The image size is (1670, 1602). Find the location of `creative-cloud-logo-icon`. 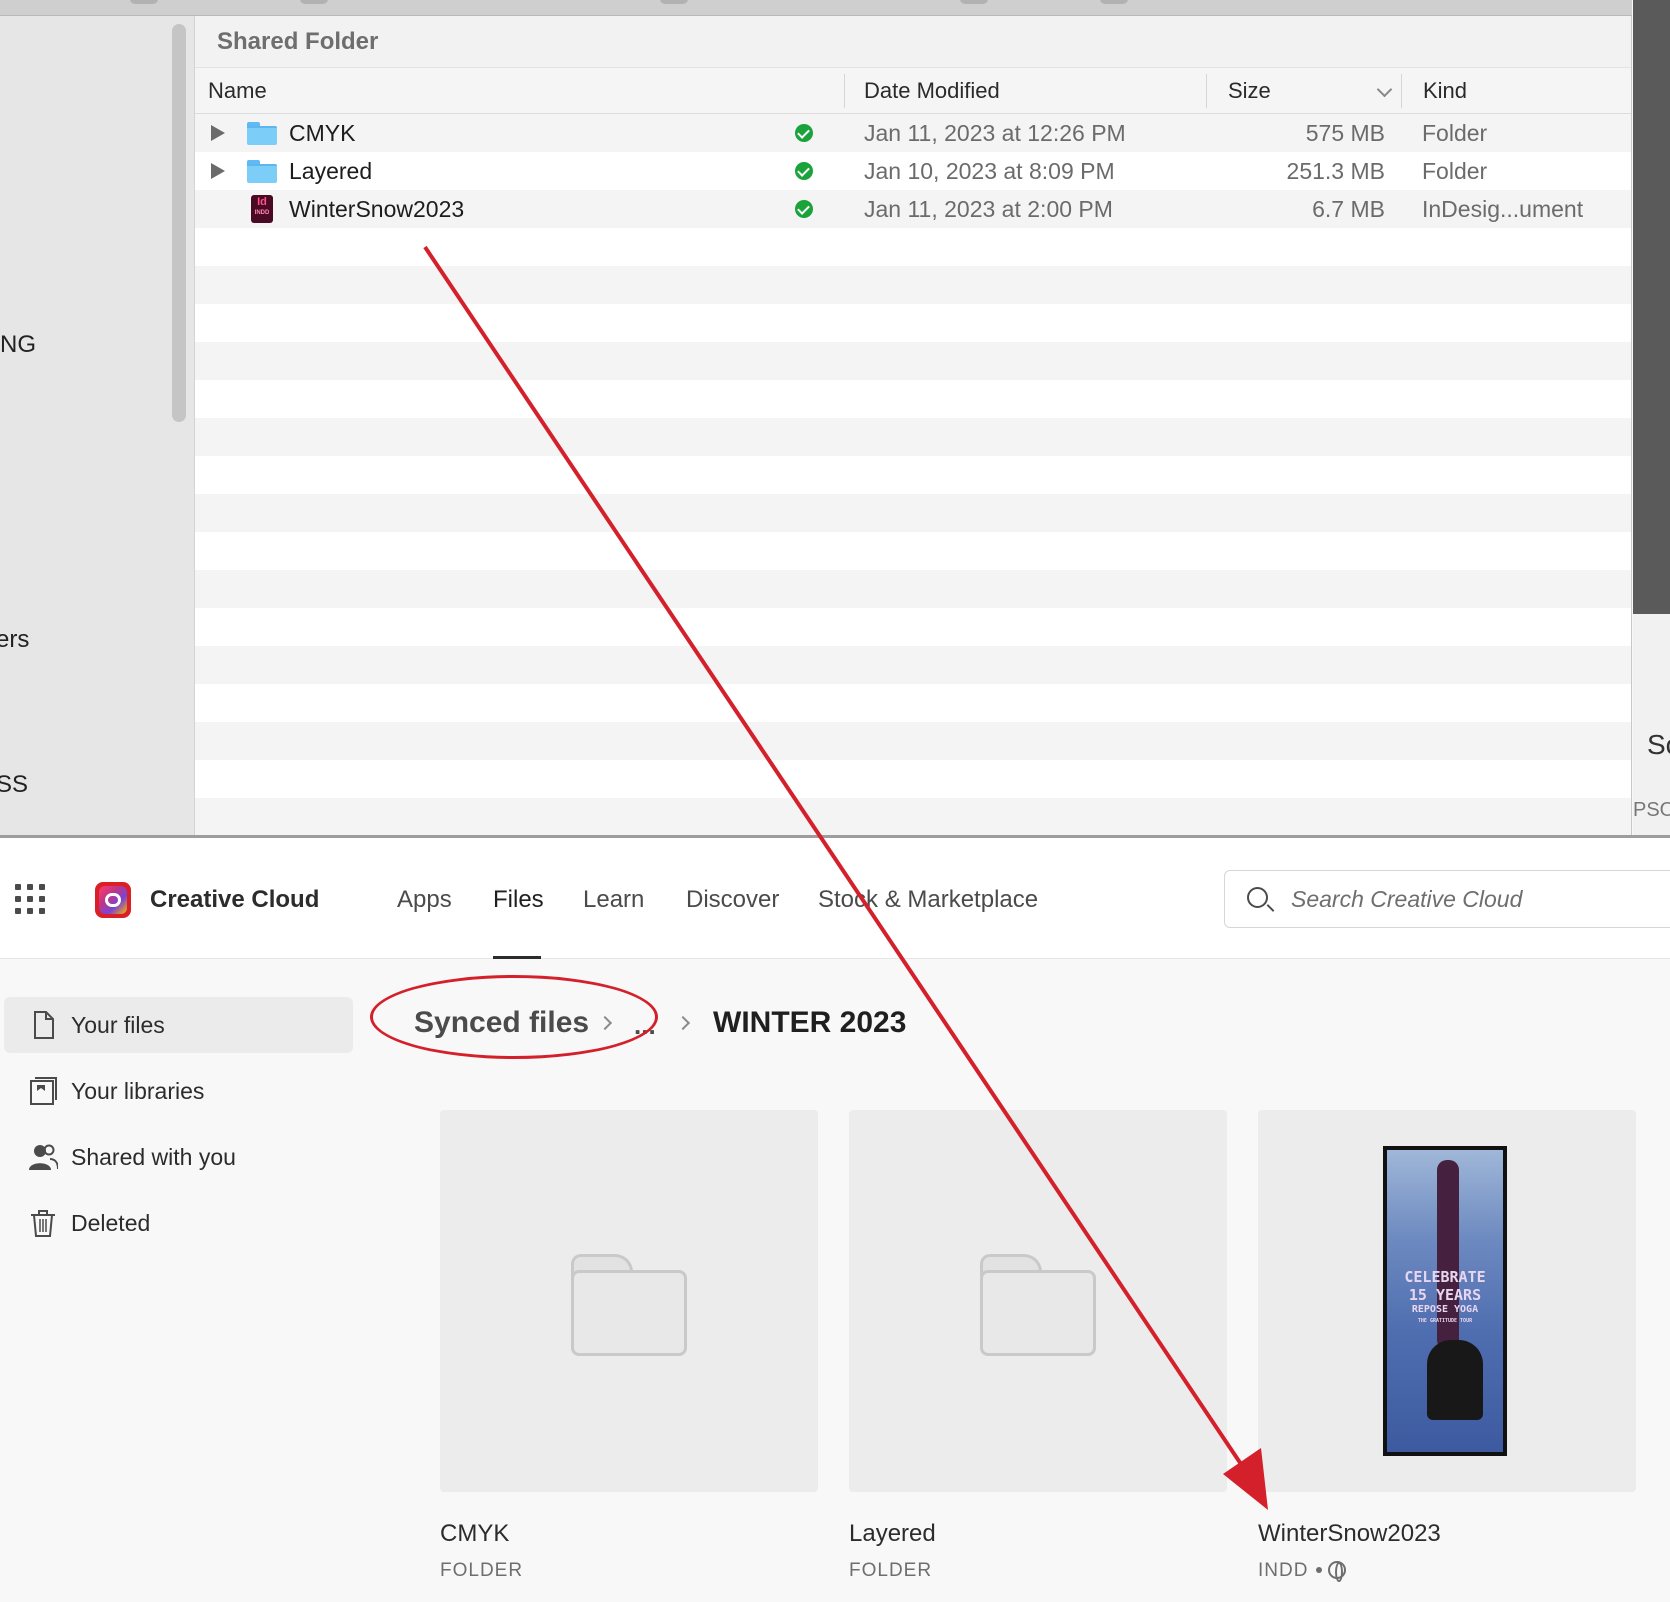

creative-cloud-logo-icon is located at coordinates (113, 900).